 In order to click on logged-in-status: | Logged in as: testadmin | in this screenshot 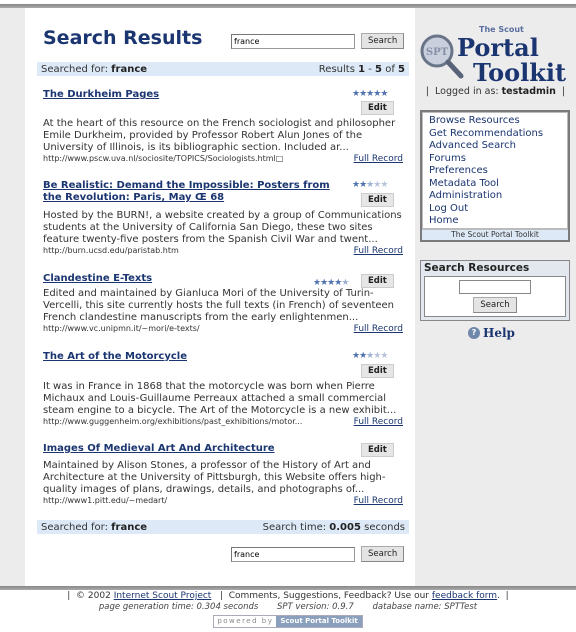, I will do `click(495, 91)`.